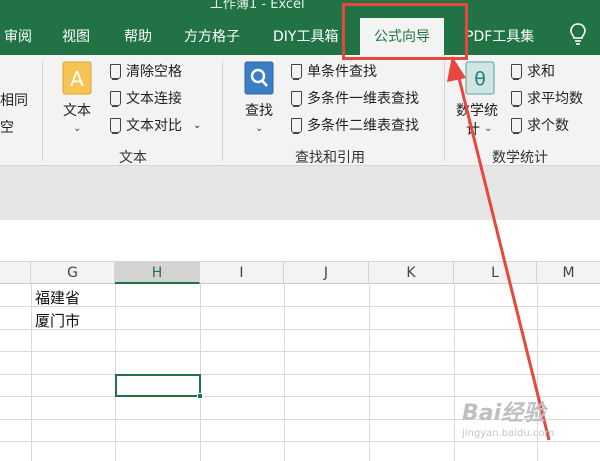  Describe the element at coordinates (499, 248) in the screenshot. I see `annotation-arrow` at that location.